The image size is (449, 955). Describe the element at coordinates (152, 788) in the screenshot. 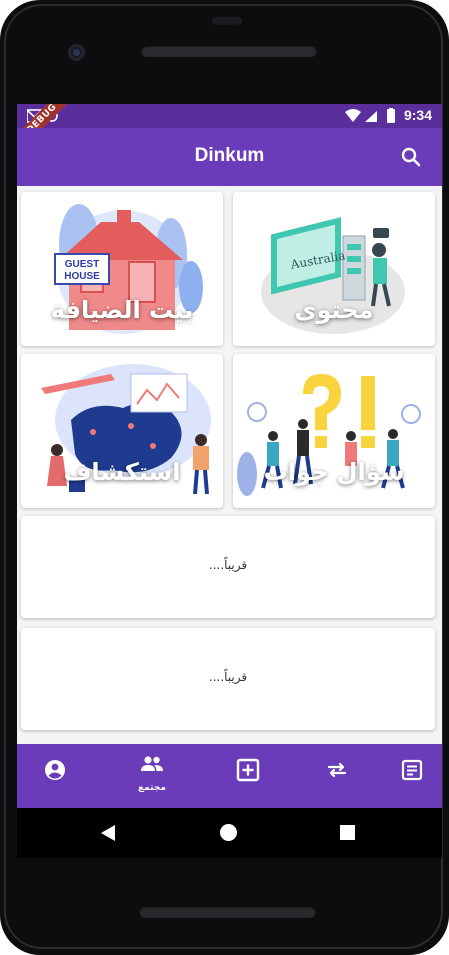

I see `nav-community-label: مجتمع` at that location.